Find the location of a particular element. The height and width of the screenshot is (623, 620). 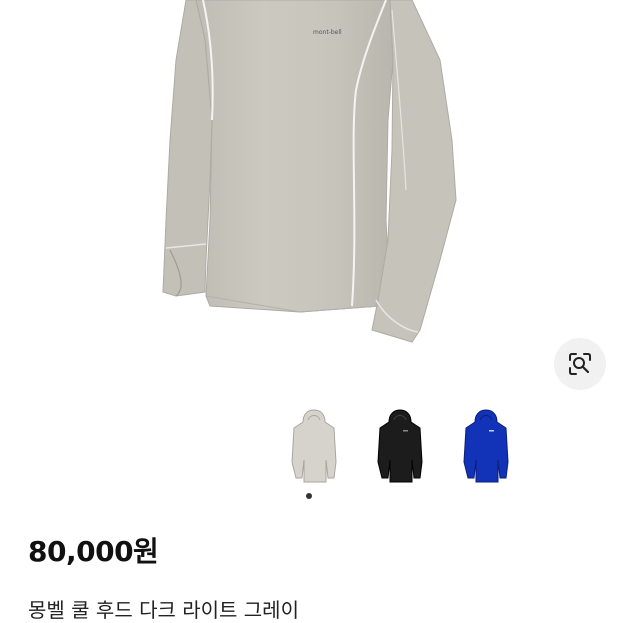

brand-logo: mont-bell is located at coordinates (327, 32).